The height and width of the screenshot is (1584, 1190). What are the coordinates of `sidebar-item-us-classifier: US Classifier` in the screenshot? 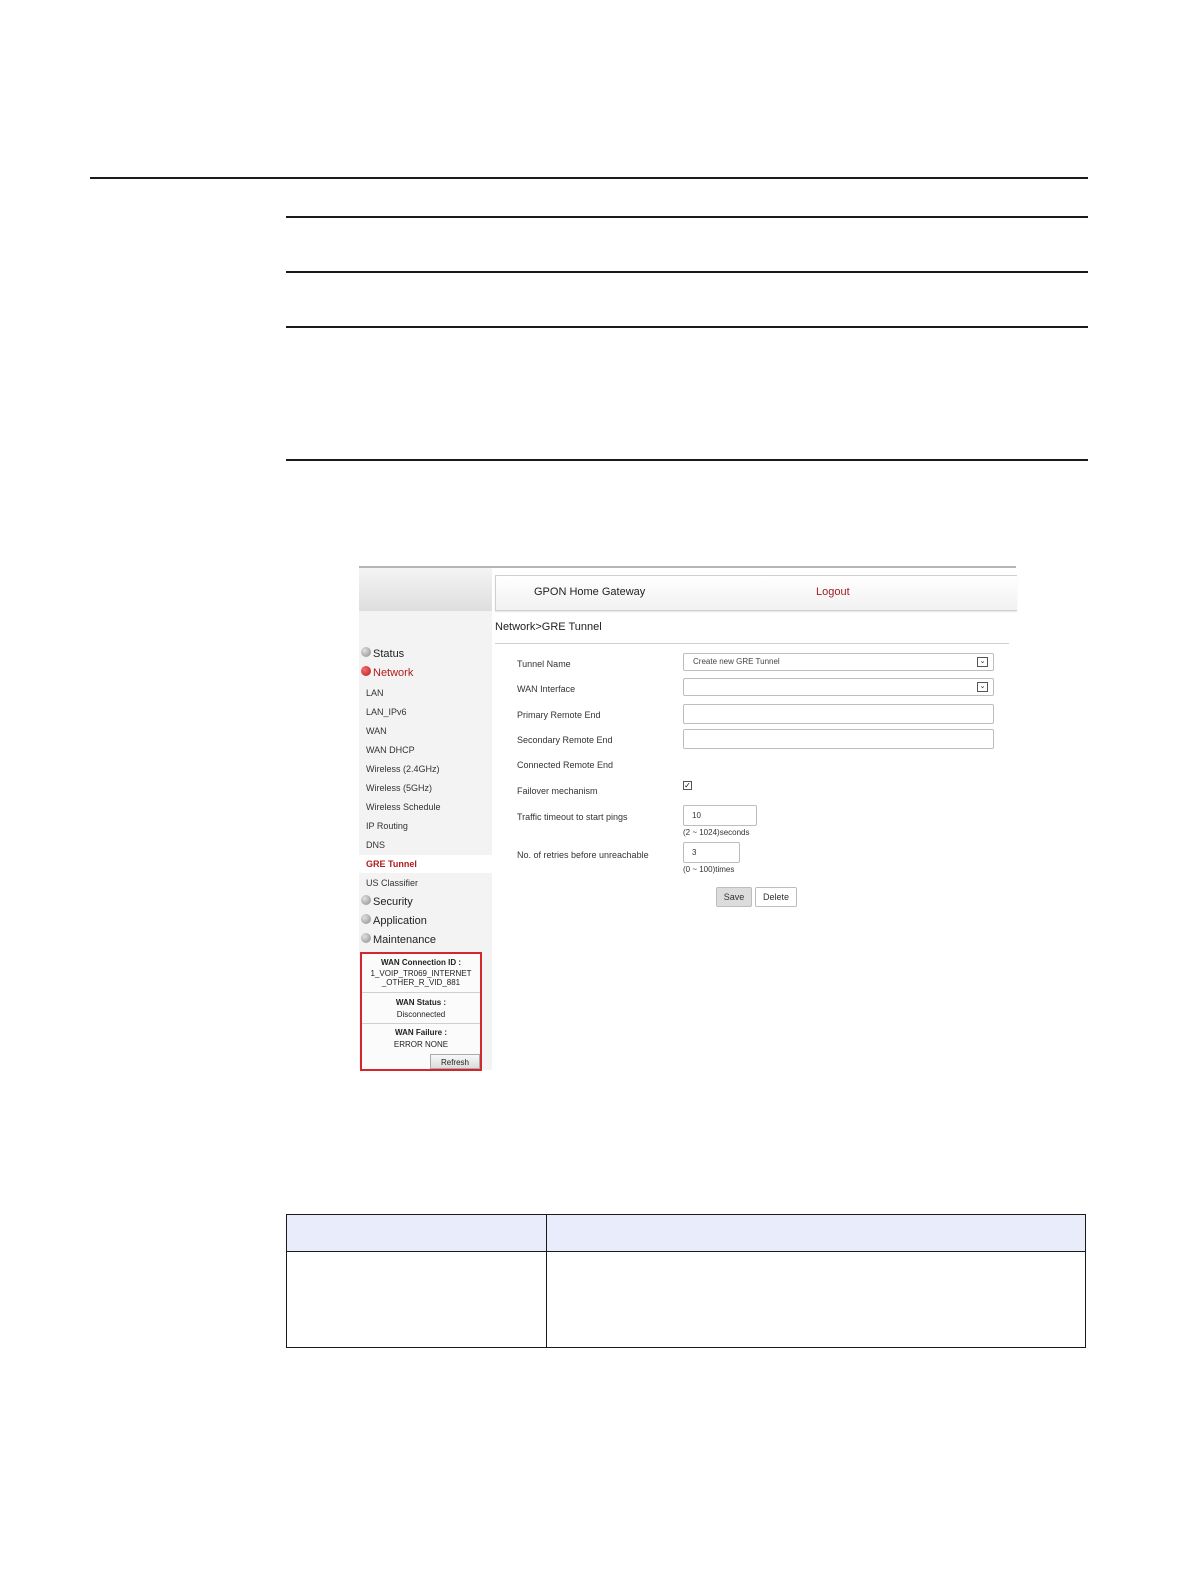 It's located at (425, 883).